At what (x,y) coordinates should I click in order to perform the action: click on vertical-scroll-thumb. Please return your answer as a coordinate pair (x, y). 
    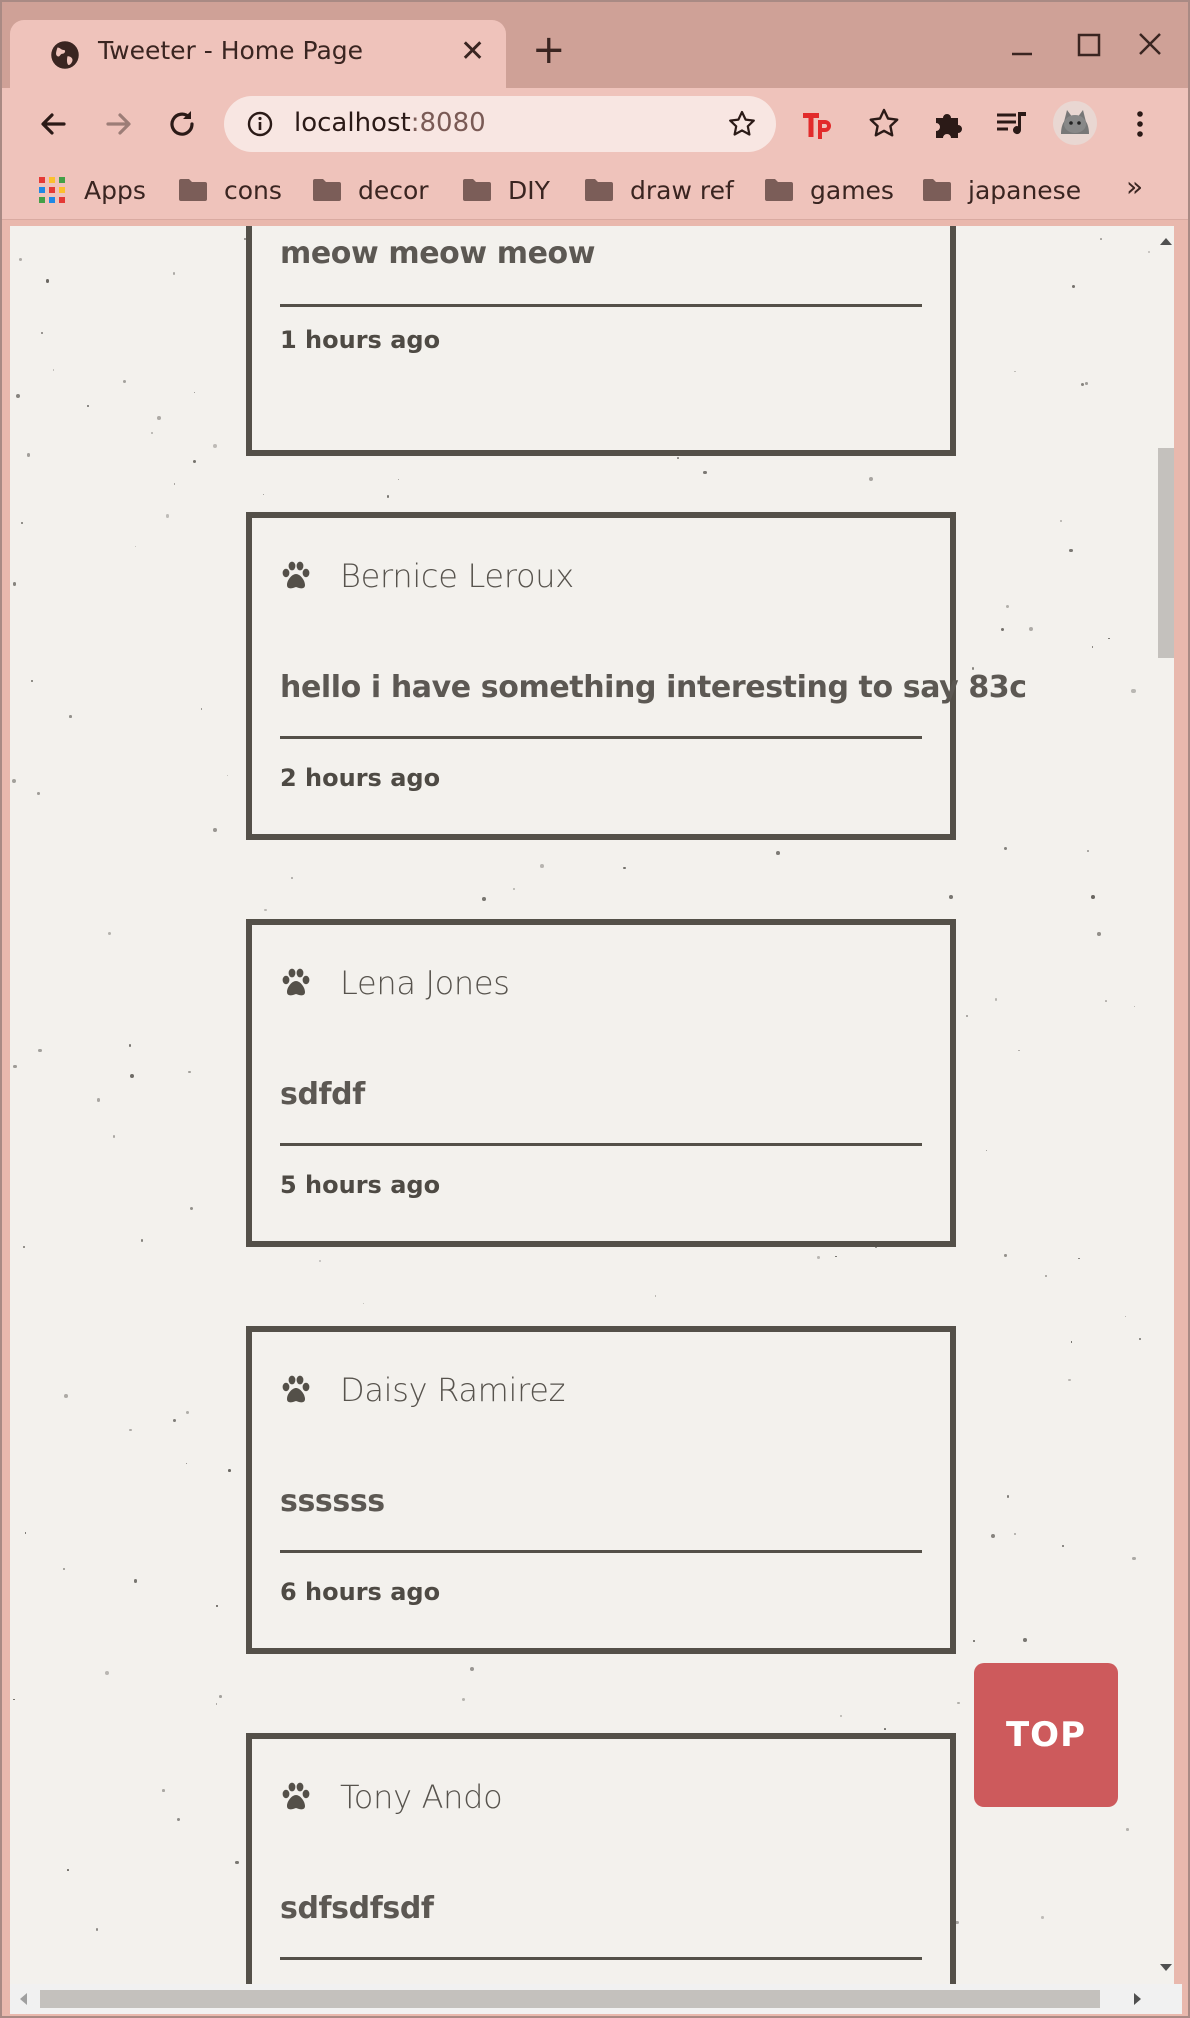
    Looking at the image, I should click on (1166, 553).